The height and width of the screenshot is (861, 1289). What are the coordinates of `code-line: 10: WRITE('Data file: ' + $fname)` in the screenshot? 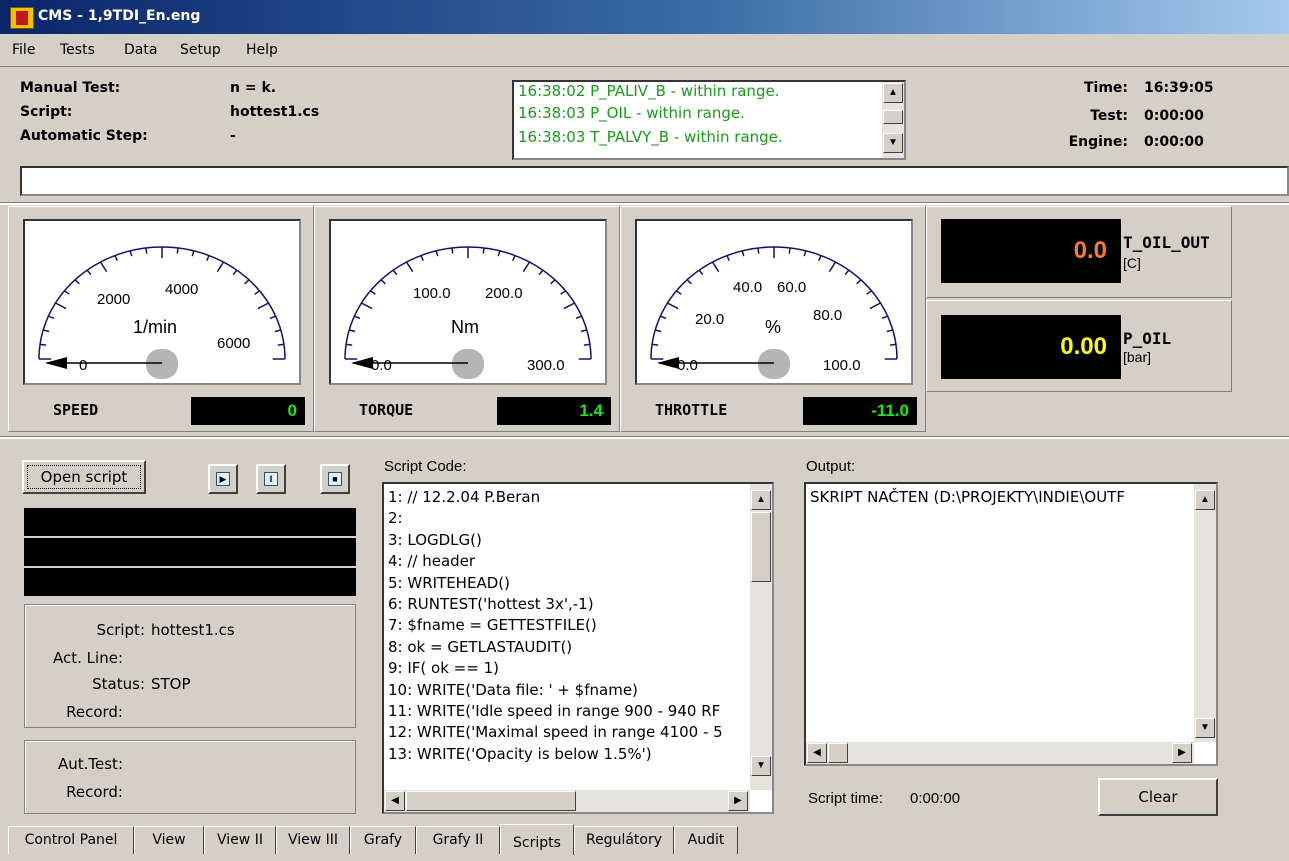 It's located at (513, 689).